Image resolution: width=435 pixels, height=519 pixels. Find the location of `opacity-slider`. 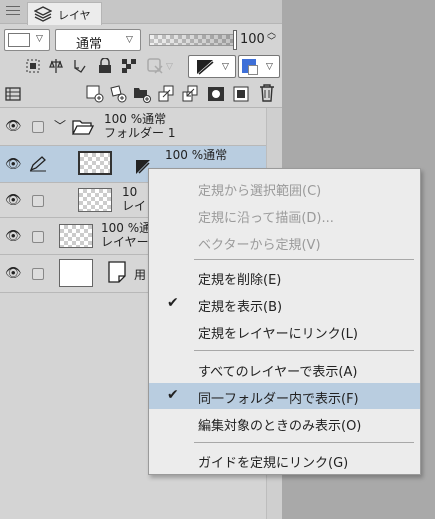

opacity-slider is located at coordinates (192, 40).